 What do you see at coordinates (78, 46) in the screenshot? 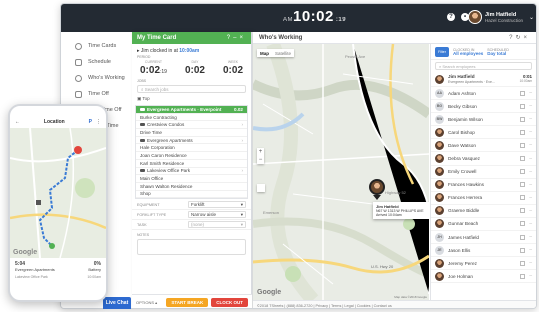
I see `clock-icon` at bounding box center [78, 46].